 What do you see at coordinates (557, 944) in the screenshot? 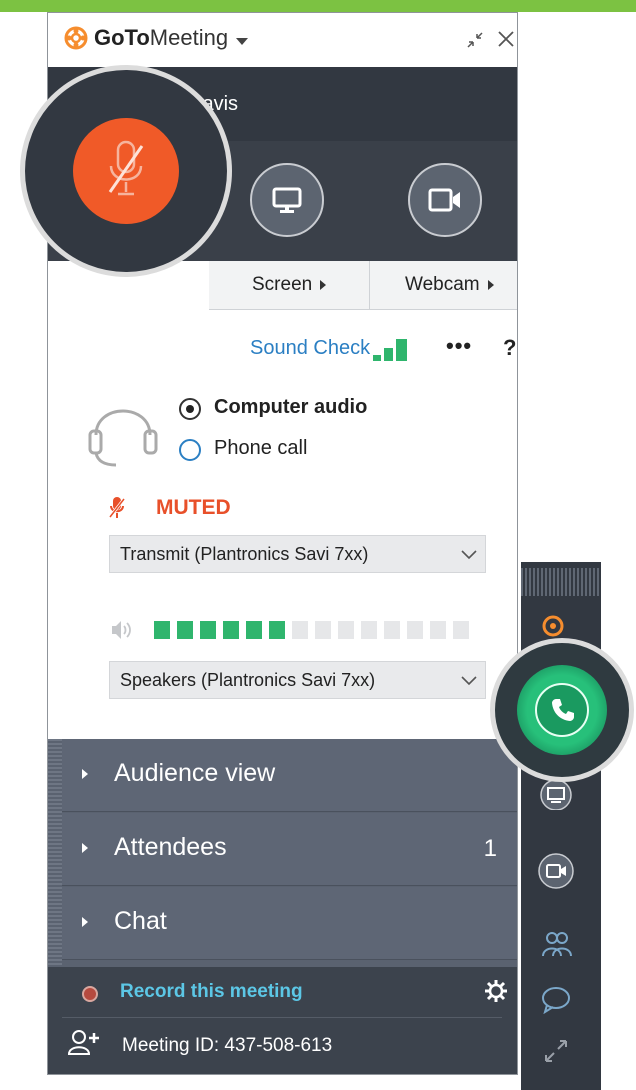
I see `attendees-icon` at bounding box center [557, 944].